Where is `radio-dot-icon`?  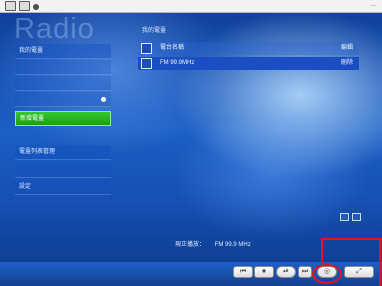
radio-dot-icon is located at coordinates (103, 99).